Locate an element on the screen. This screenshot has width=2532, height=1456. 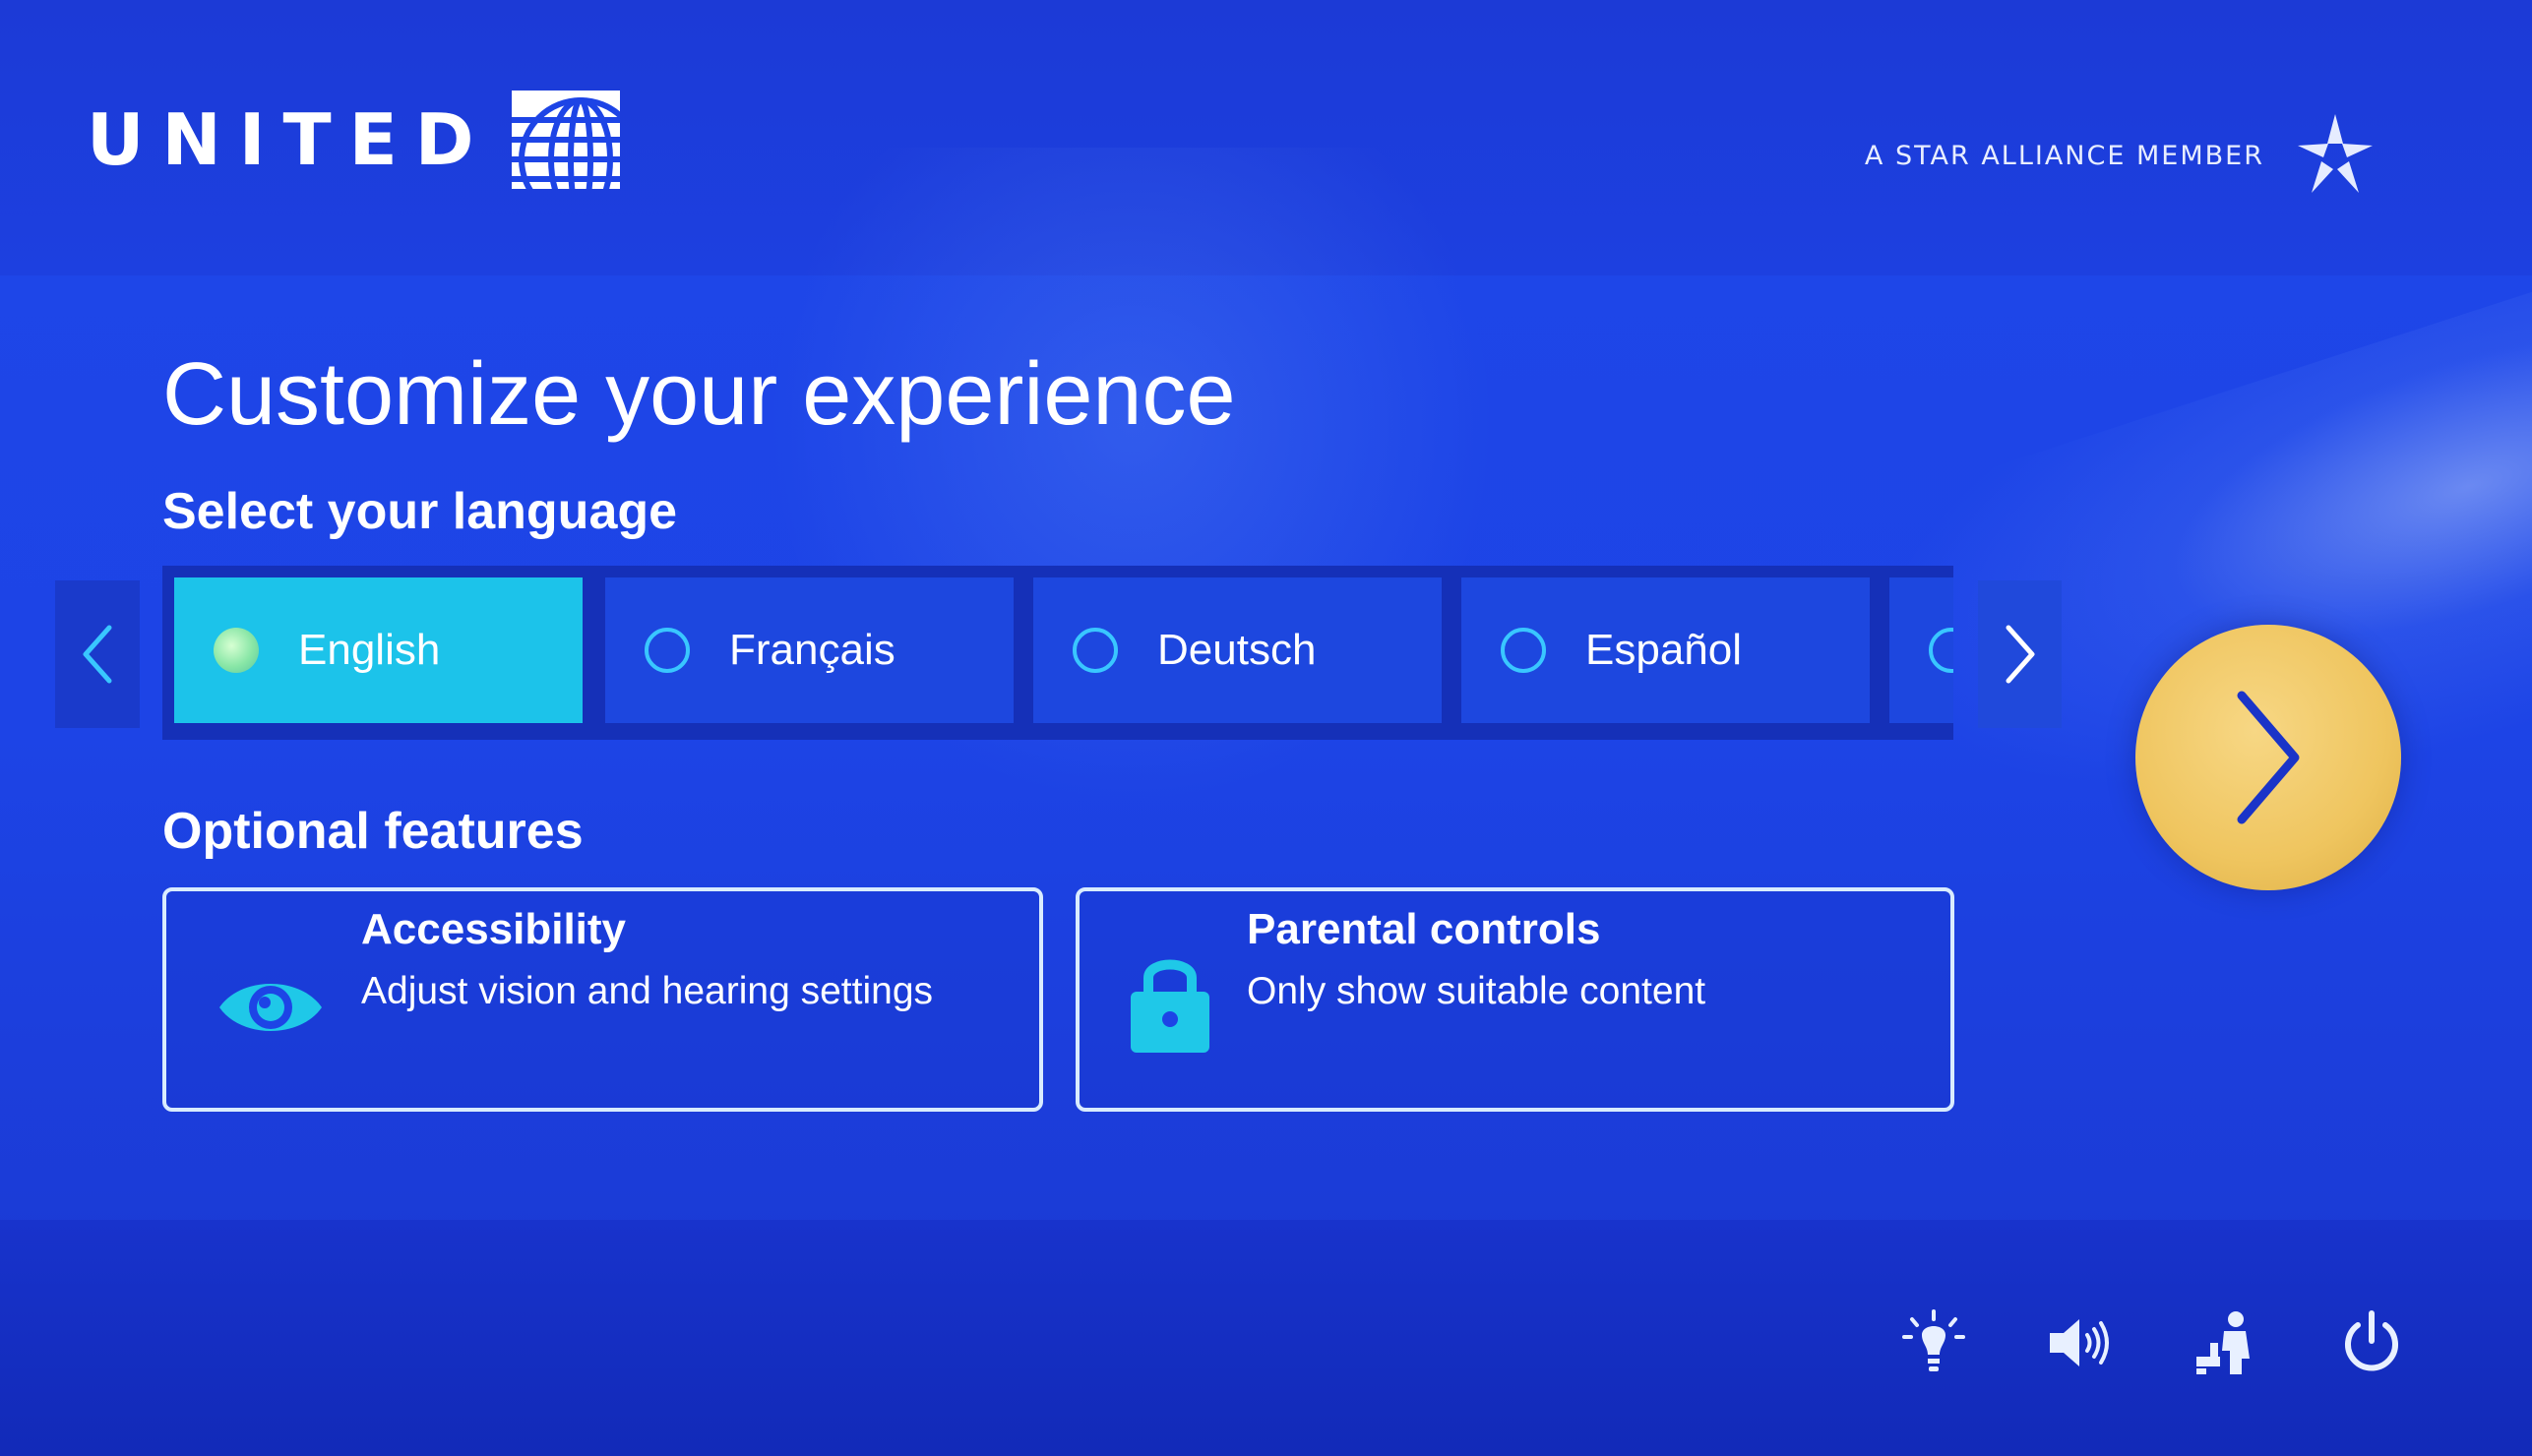
call-attendant-button is located at coordinates (2226, 1343).